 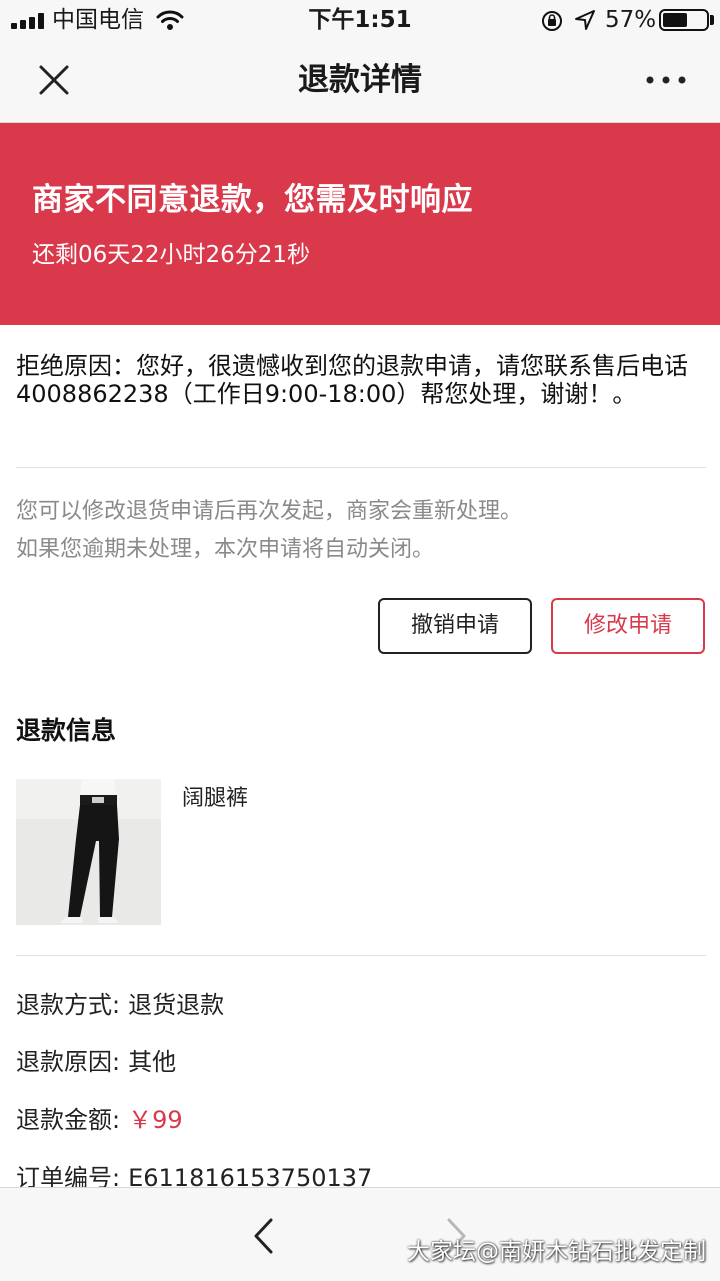 What do you see at coordinates (585, 22) in the screenshot?
I see `location-icon` at bounding box center [585, 22].